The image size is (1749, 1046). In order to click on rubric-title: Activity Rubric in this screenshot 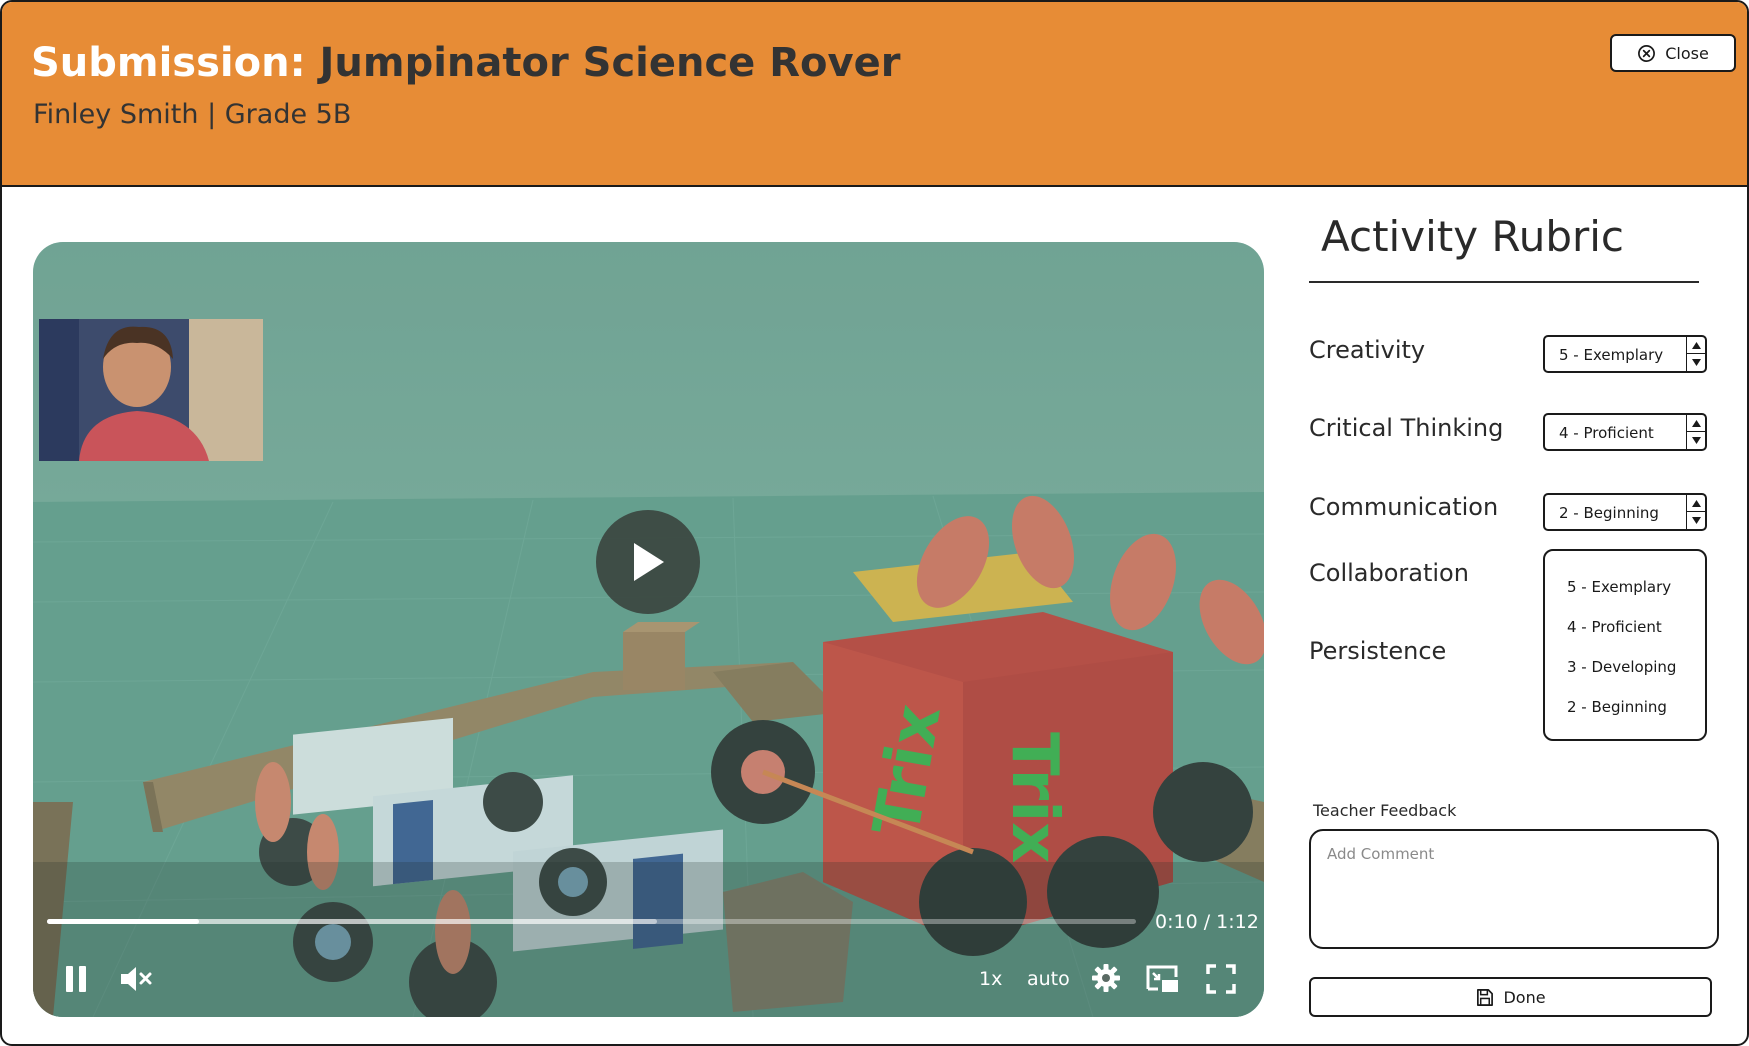, I will do `click(1473, 236)`.